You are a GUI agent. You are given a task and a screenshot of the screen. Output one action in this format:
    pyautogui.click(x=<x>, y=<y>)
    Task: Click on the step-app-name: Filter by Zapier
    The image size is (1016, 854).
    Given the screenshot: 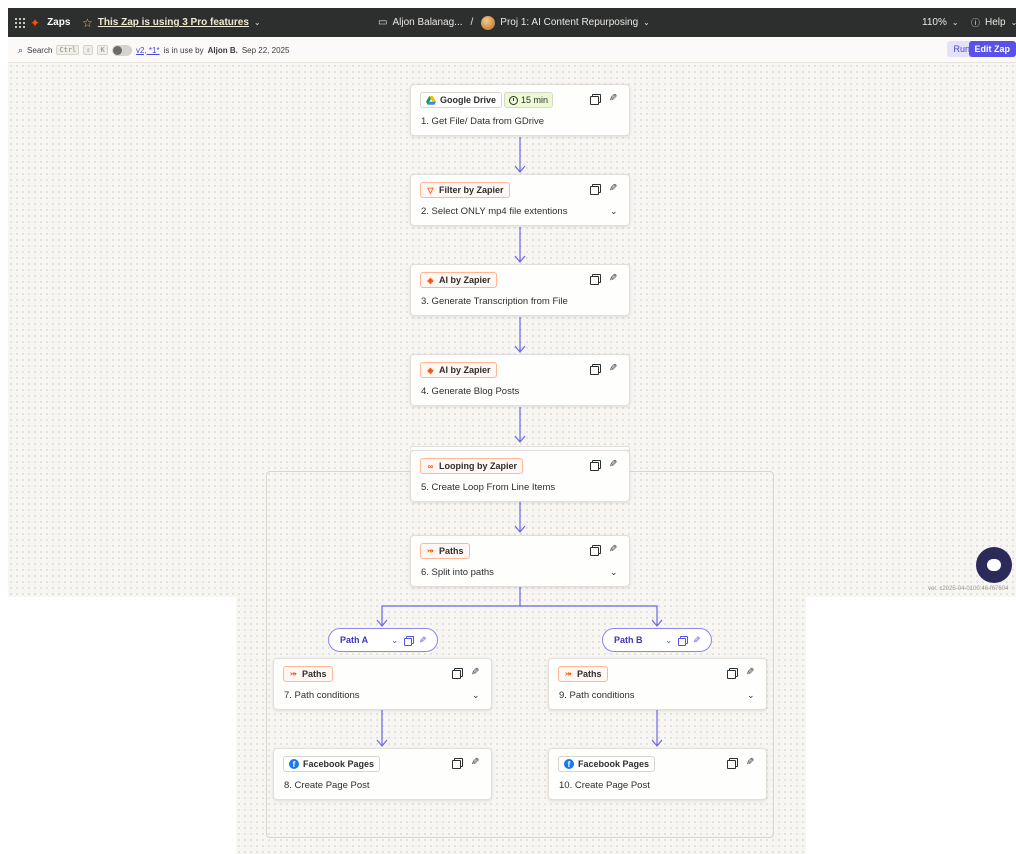 What is the action you would take?
    pyautogui.click(x=471, y=190)
    